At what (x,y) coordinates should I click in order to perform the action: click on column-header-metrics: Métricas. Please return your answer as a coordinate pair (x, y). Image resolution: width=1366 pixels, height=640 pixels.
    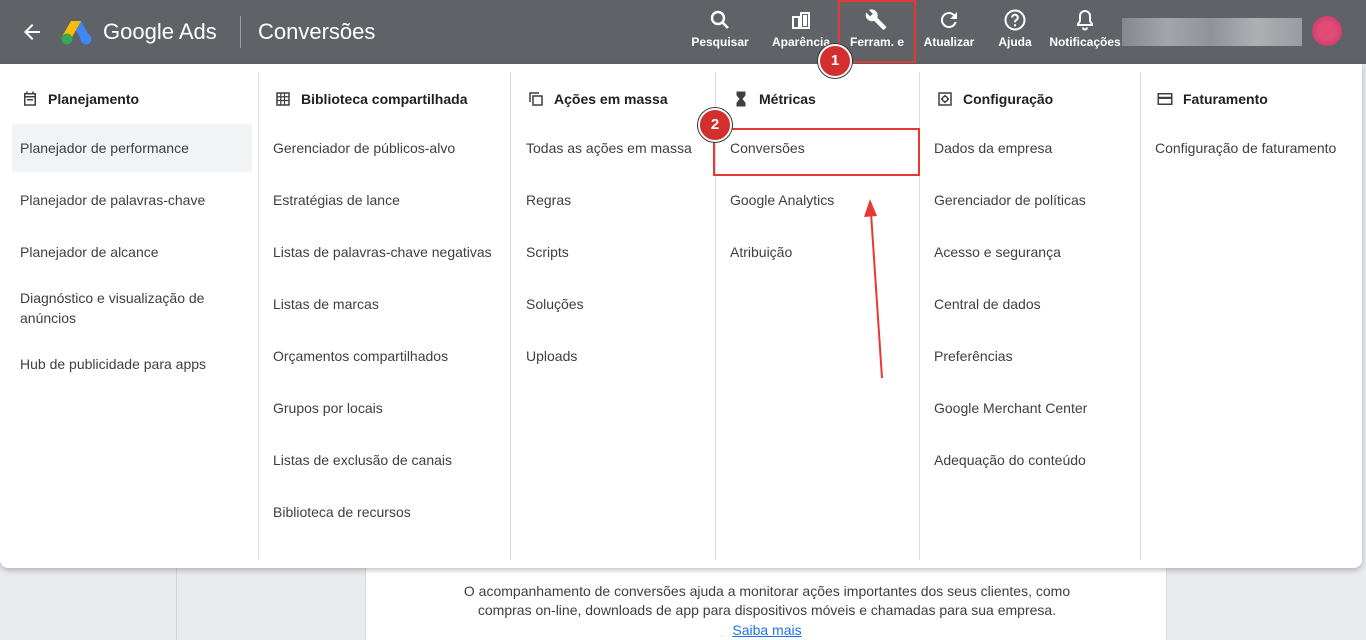
    Looking at the image, I should click on (774, 99).